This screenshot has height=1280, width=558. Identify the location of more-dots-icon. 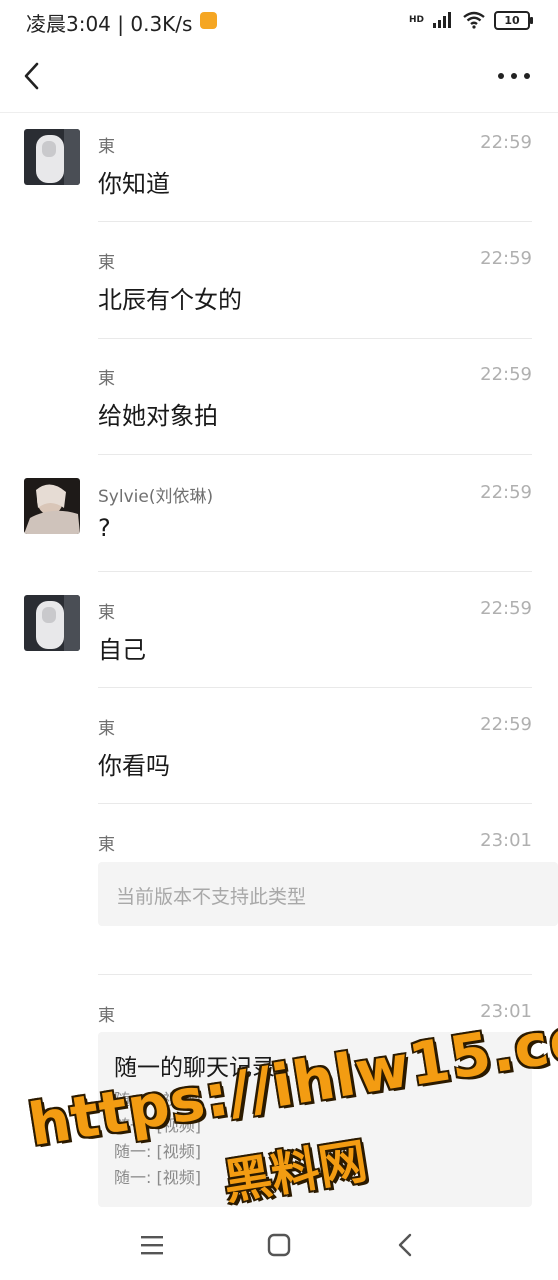
(514, 76).